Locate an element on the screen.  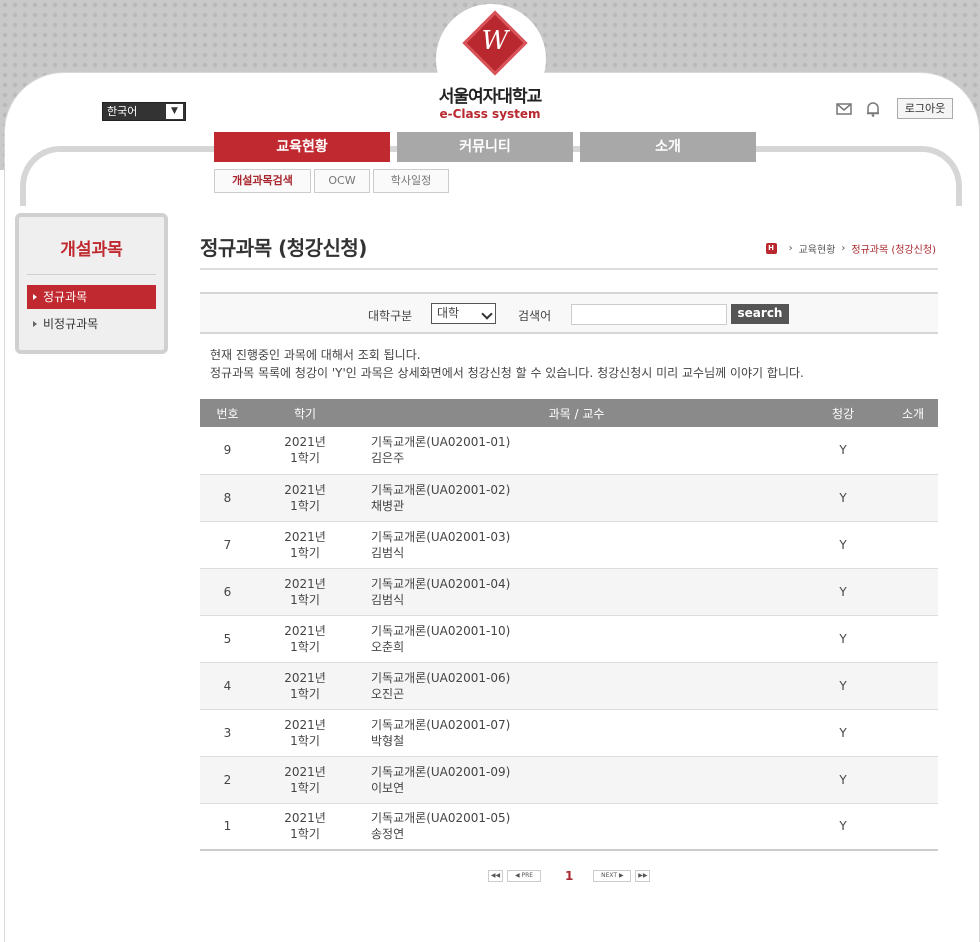
table-row: 7 2021년 1학기 기독교개론(UA02001-03) 김범식 Y is located at coordinates (569, 545).